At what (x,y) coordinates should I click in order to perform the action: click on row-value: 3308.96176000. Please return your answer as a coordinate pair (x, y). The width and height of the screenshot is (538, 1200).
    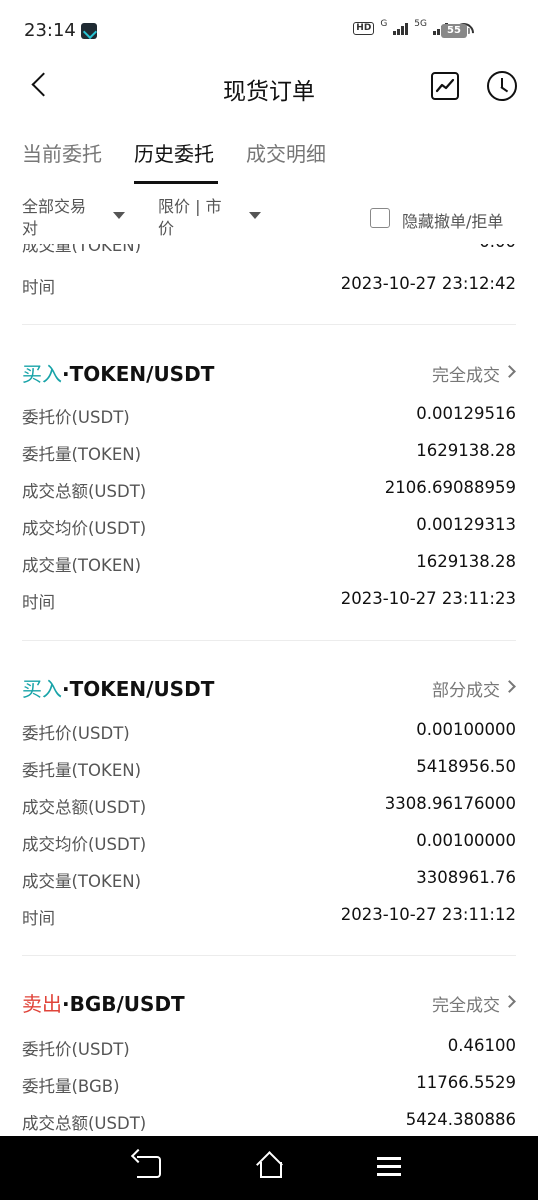
    Looking at the image, I should click on (450, 803).